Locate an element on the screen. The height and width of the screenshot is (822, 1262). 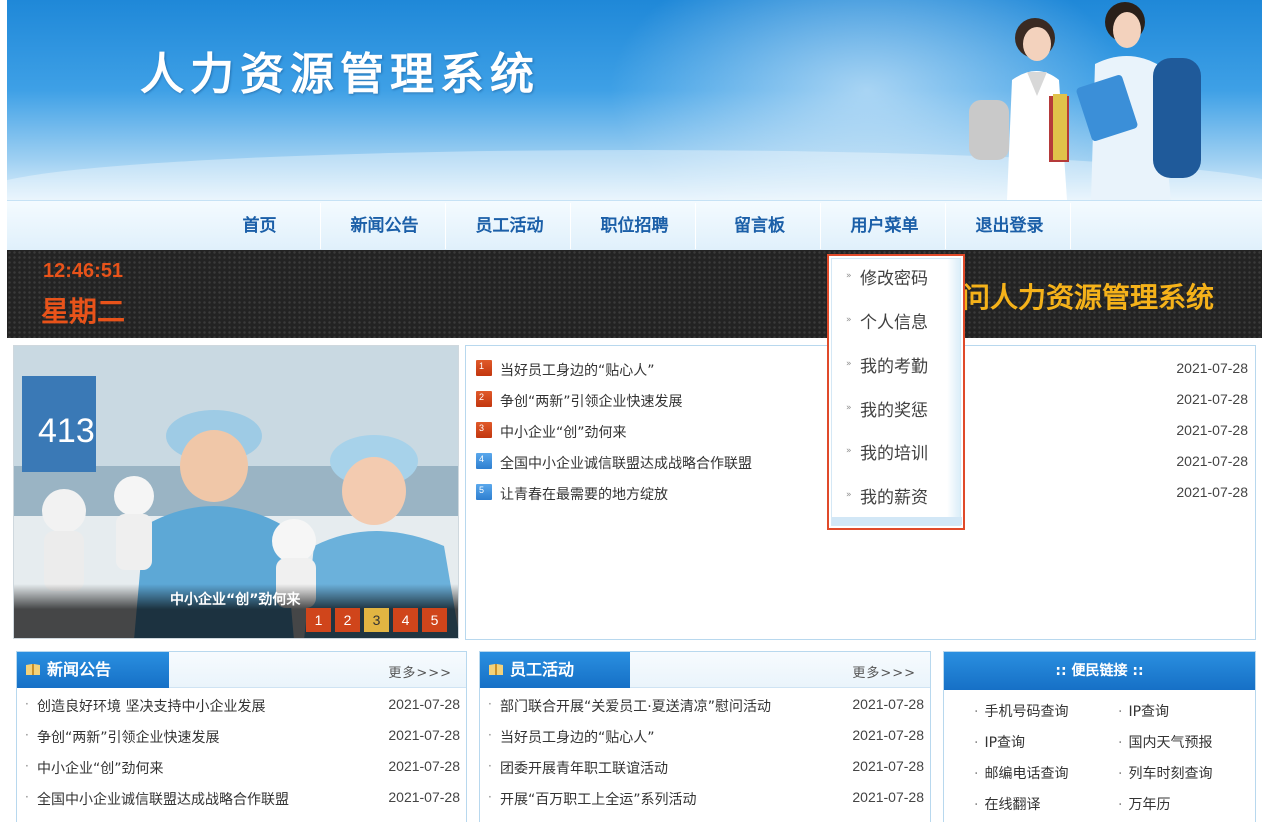
menu-item-personal-info: » 个人信息 is located at coordinates (897, 321).